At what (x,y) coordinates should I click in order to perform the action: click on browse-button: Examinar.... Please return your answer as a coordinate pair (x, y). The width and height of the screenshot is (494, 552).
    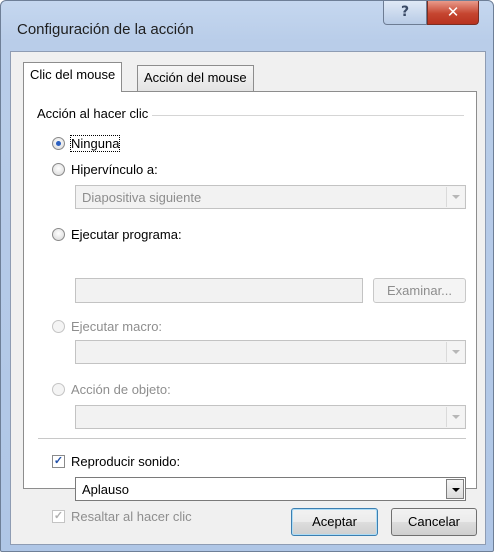
    Looking at the image, I should click on (419, 290).